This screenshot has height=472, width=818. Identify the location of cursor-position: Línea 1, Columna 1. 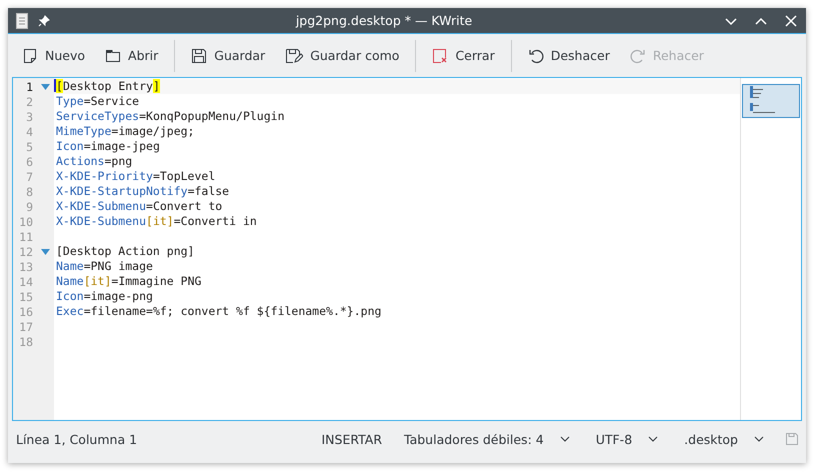
(77, 439).